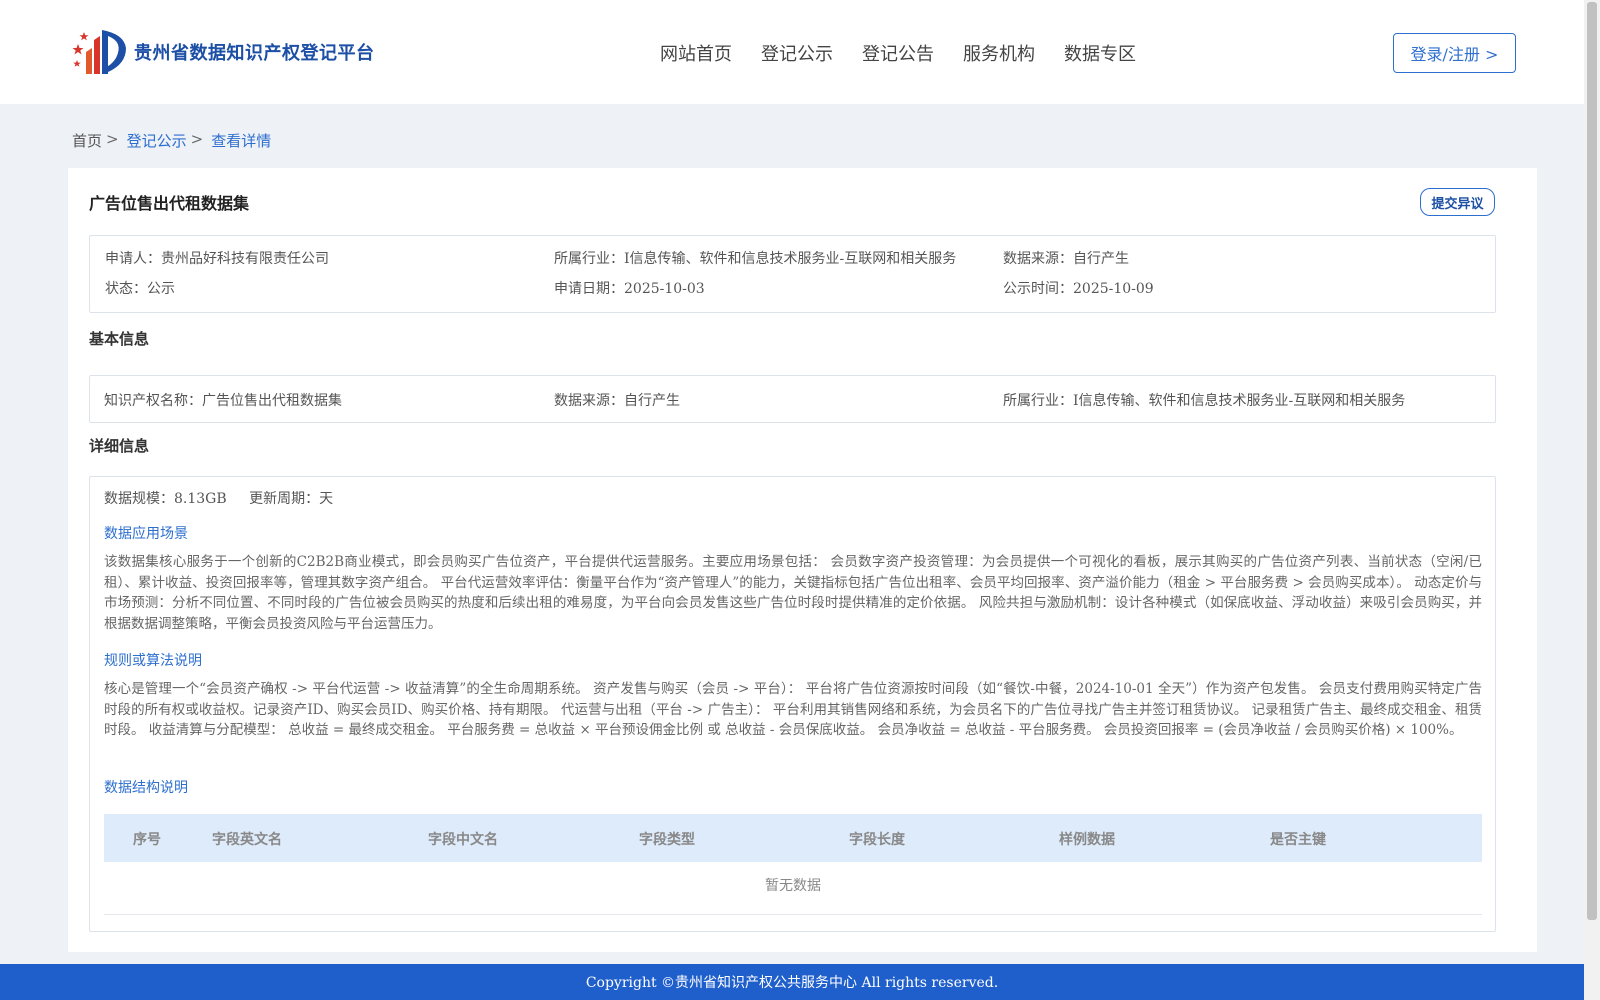 The height and width of the screenshot is (1000, 1600). What do you see at coordinates (1454, 53) in the screenshot?
I see `login-register-button: 登录/注册 >` at bounding box center [1454, 53].